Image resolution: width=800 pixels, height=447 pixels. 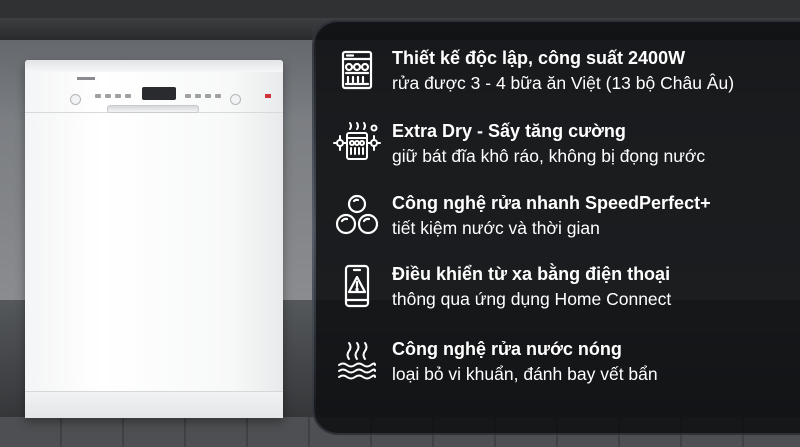 I want to click on dishwasher-kickplate, so click(x=154, y=404).